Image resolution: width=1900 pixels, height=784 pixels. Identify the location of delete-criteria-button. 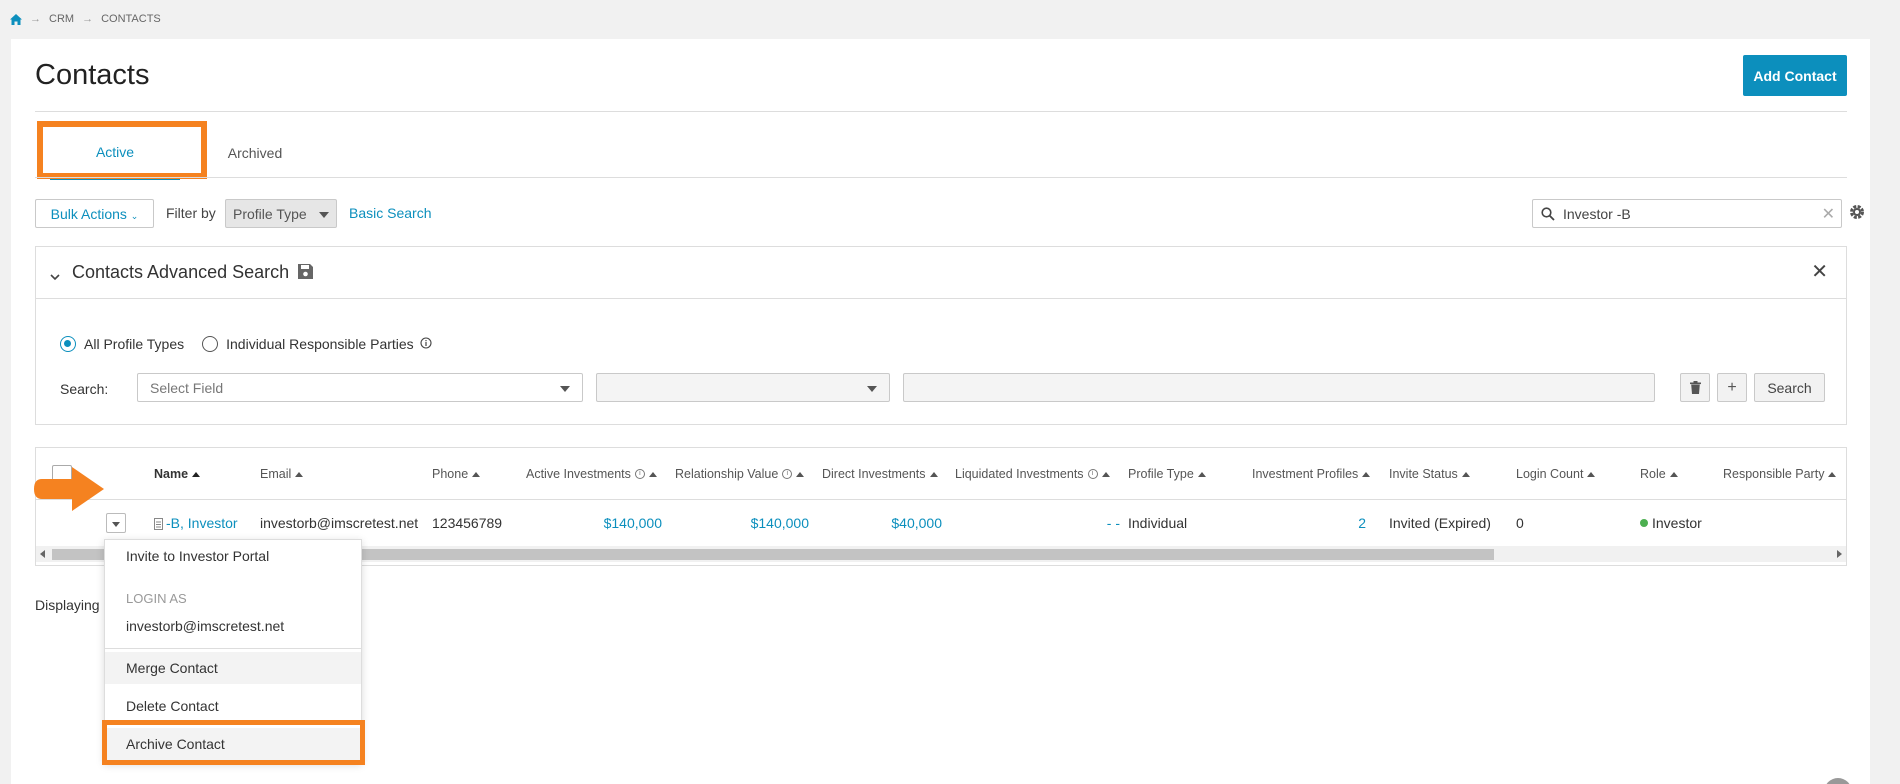
(1695, 387).